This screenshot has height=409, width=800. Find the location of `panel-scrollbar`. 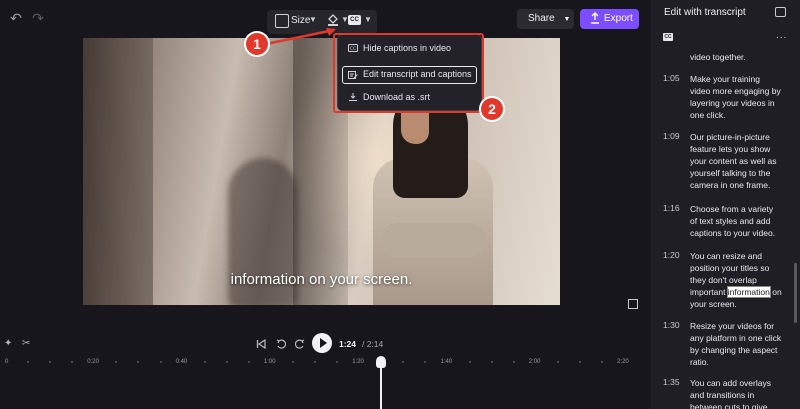

panel-scrollbar is located at coordinates (795, 293).